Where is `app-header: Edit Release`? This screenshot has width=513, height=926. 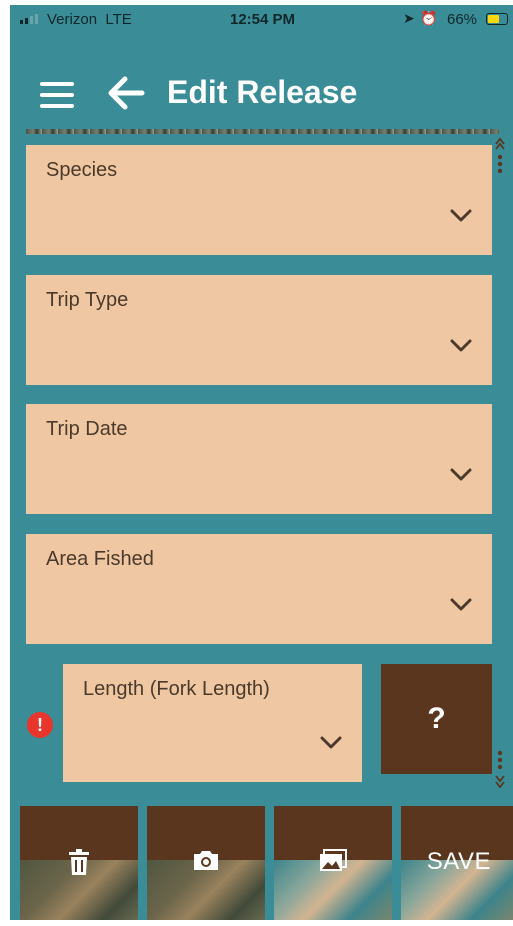
app-header: Edit Release is located at coordinates (261, 95).